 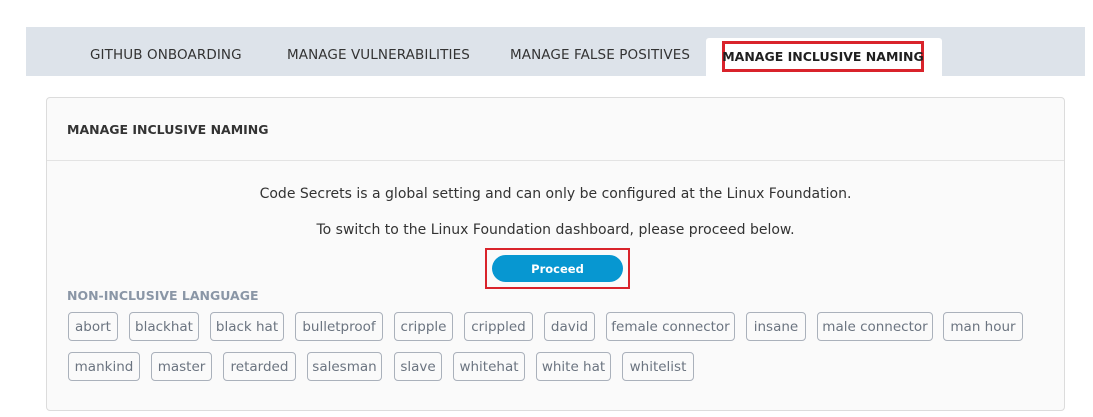 What do you see at coordinates (983, 326) in the screenshot?
I see `term-chip: man hour` at bounding box center [983, 326].